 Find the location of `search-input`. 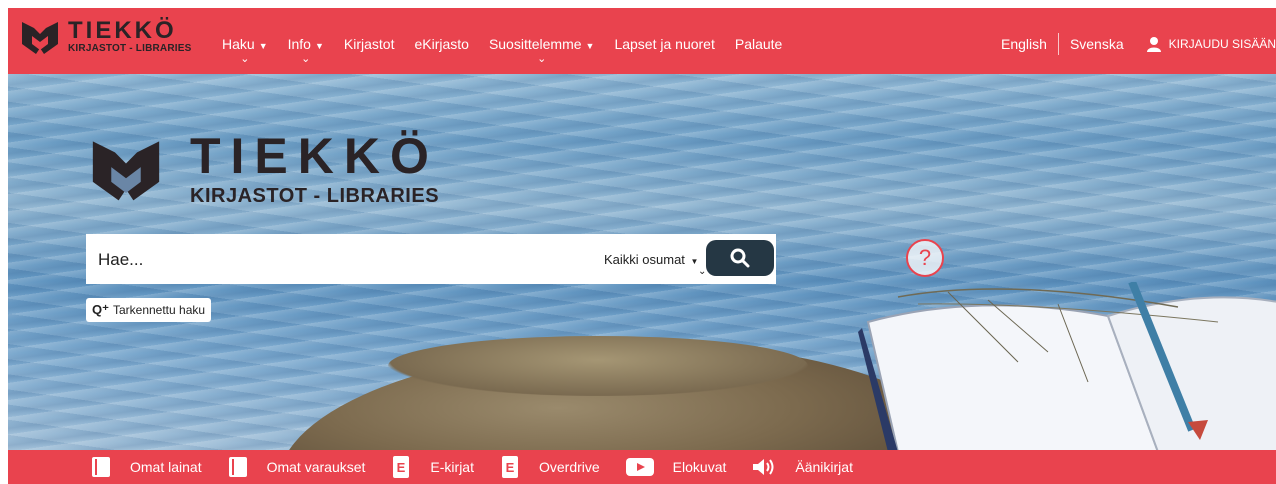

search-input is located at coordinates (338, 260).